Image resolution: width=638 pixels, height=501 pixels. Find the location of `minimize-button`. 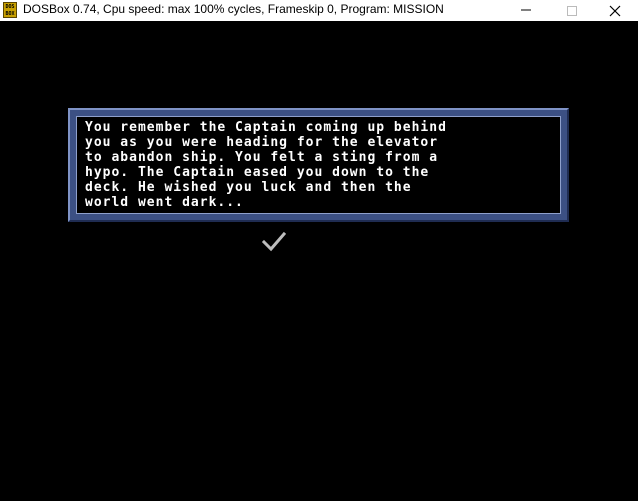

minimize-button is located at coordinates (526, 10).